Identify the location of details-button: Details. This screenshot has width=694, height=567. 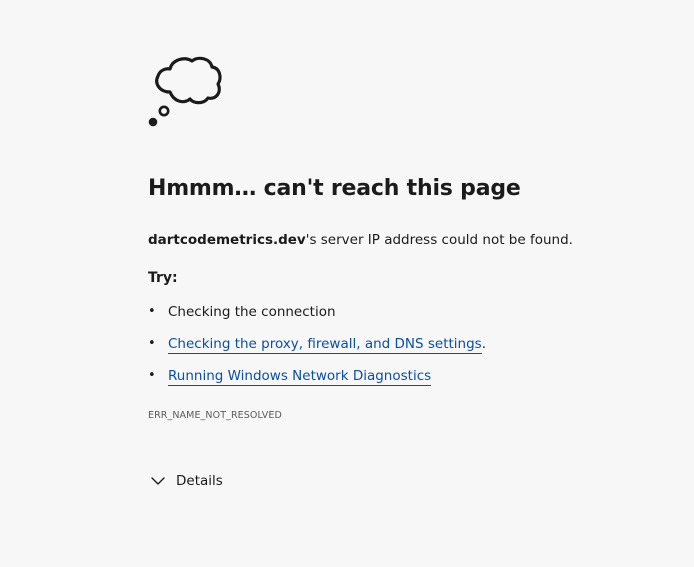
(186, 481).